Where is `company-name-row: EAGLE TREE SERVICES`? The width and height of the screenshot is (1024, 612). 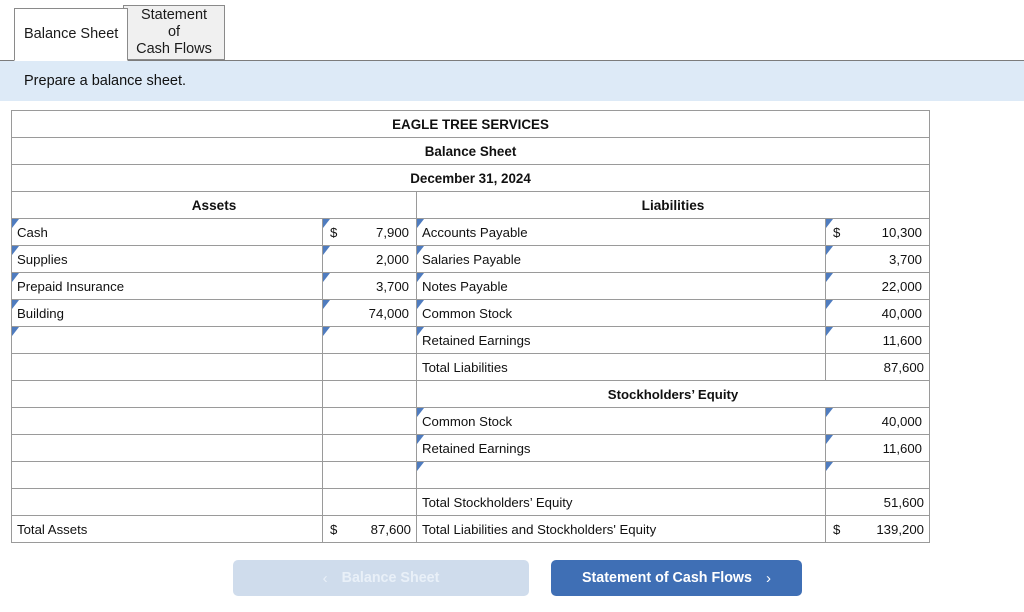
company-name-row: EAGLE TREE SERVICES is located at coordinates (470, 124).